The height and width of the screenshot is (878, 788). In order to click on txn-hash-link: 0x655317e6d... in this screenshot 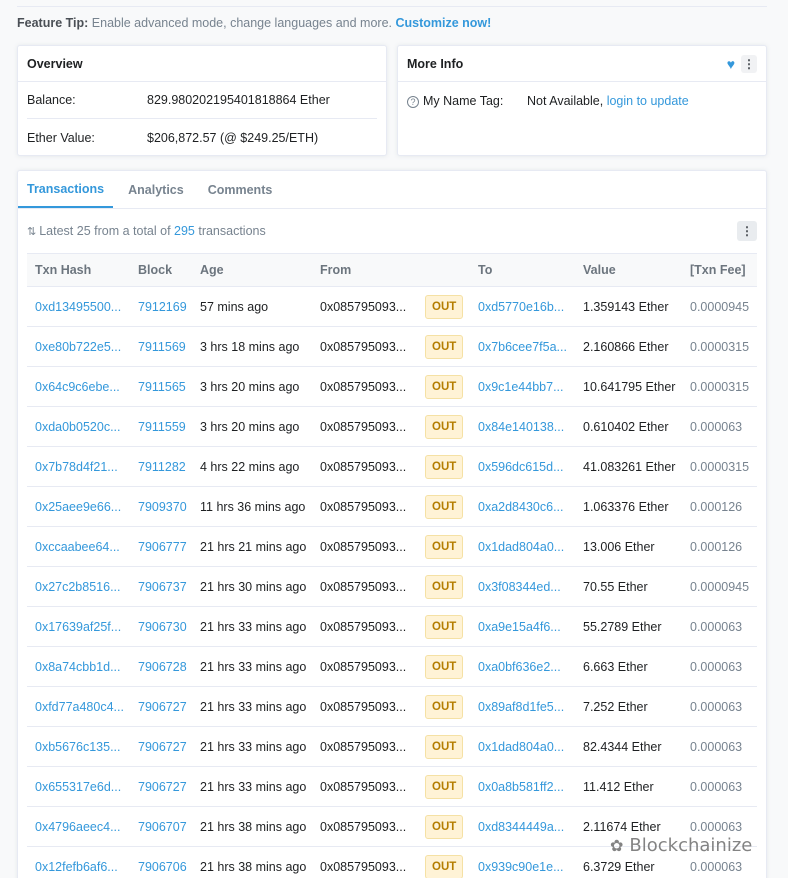, I will do `click(78, 787)`.